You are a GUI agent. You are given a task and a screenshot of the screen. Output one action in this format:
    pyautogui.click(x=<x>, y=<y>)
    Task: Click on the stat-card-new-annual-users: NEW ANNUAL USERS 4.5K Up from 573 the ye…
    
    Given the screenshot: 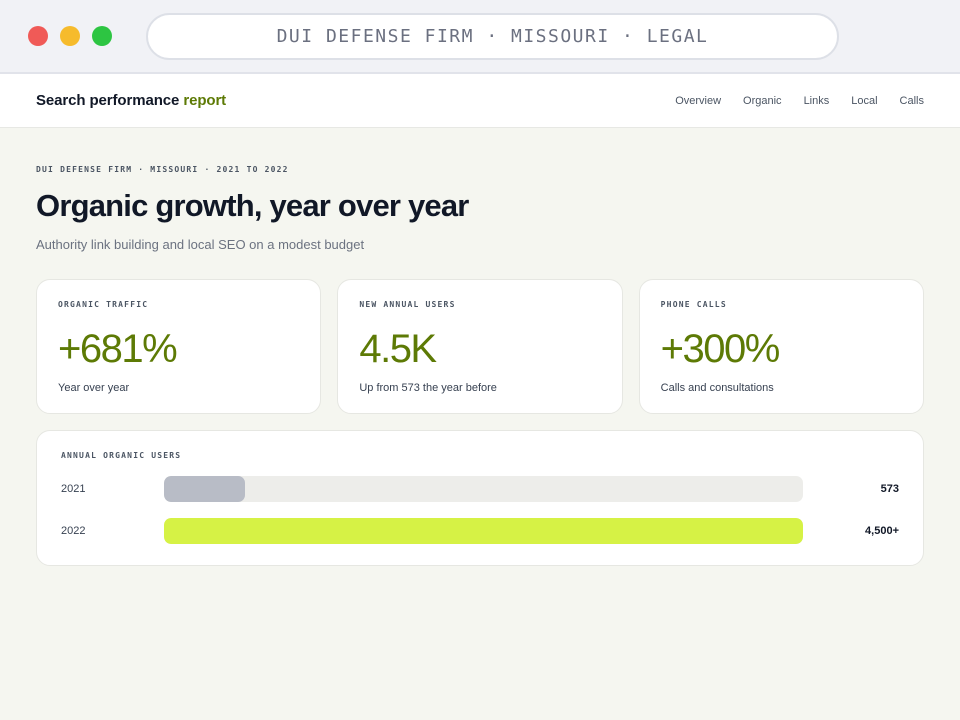 What is the action you would take?
    pyautogui.click(x=480, y=346)
    